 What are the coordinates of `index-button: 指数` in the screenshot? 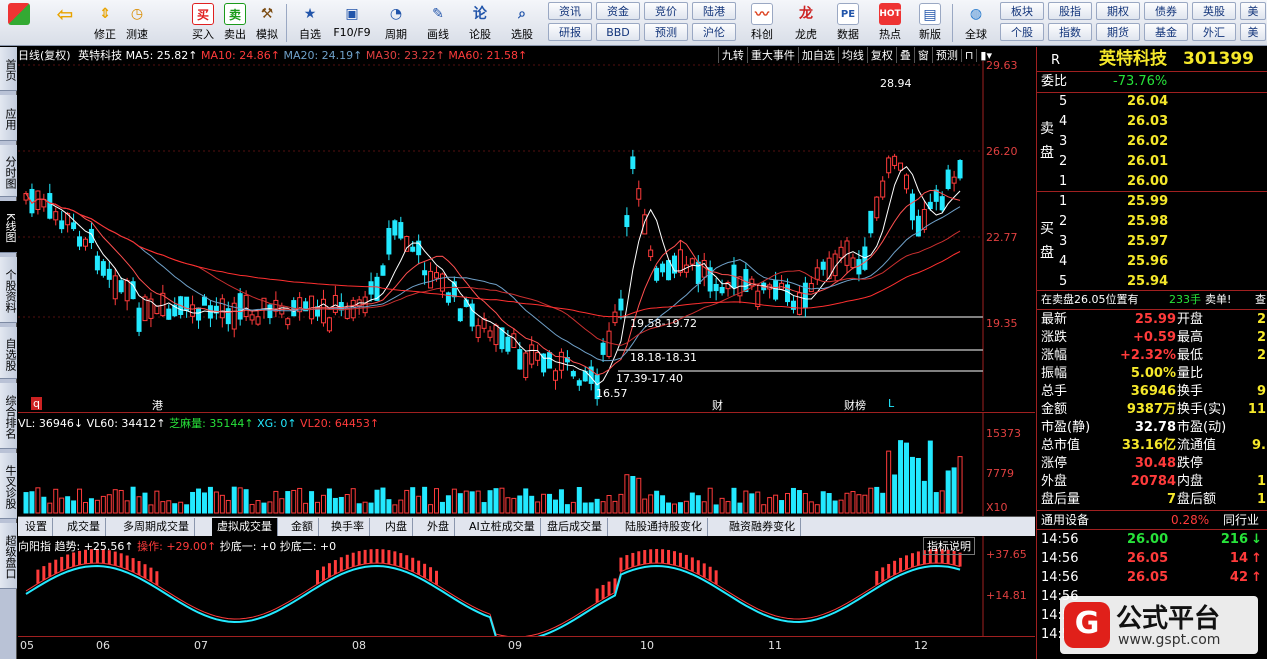 It's located at (1070, 32).